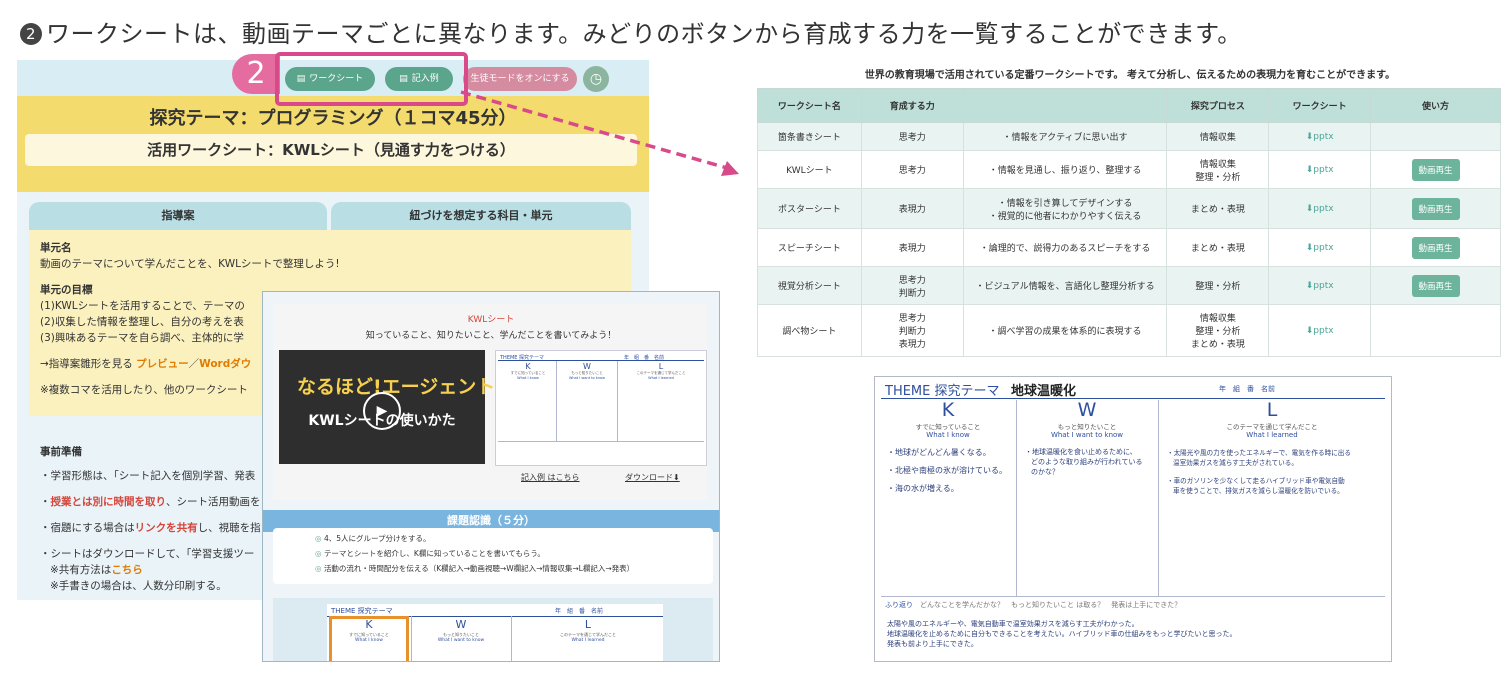 Image resolution: width=1508 pixels, height=694 pixels. Describe the element at coordinates (430, 553) in the screenshot. I see `step-item: ◎ テーマとシートを紹介し、K欄に知っていることを書いてもらう。` at that location.